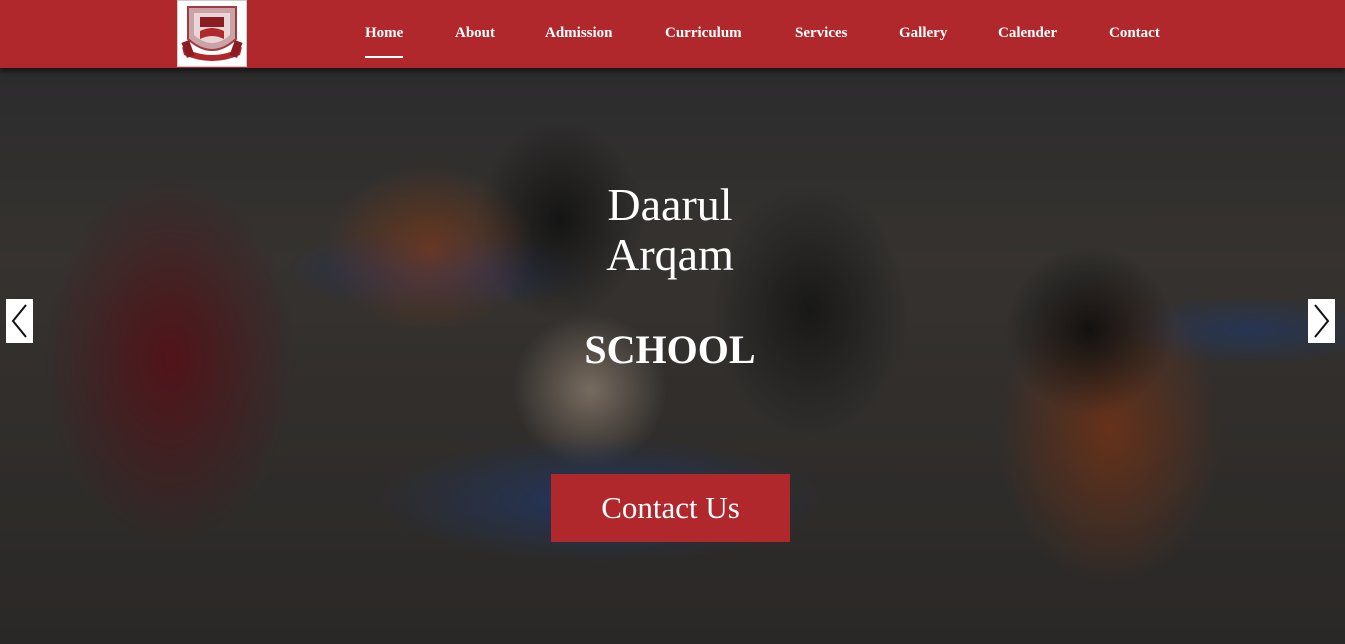  I want to click on nav-item-about: About, so click(475, 33).